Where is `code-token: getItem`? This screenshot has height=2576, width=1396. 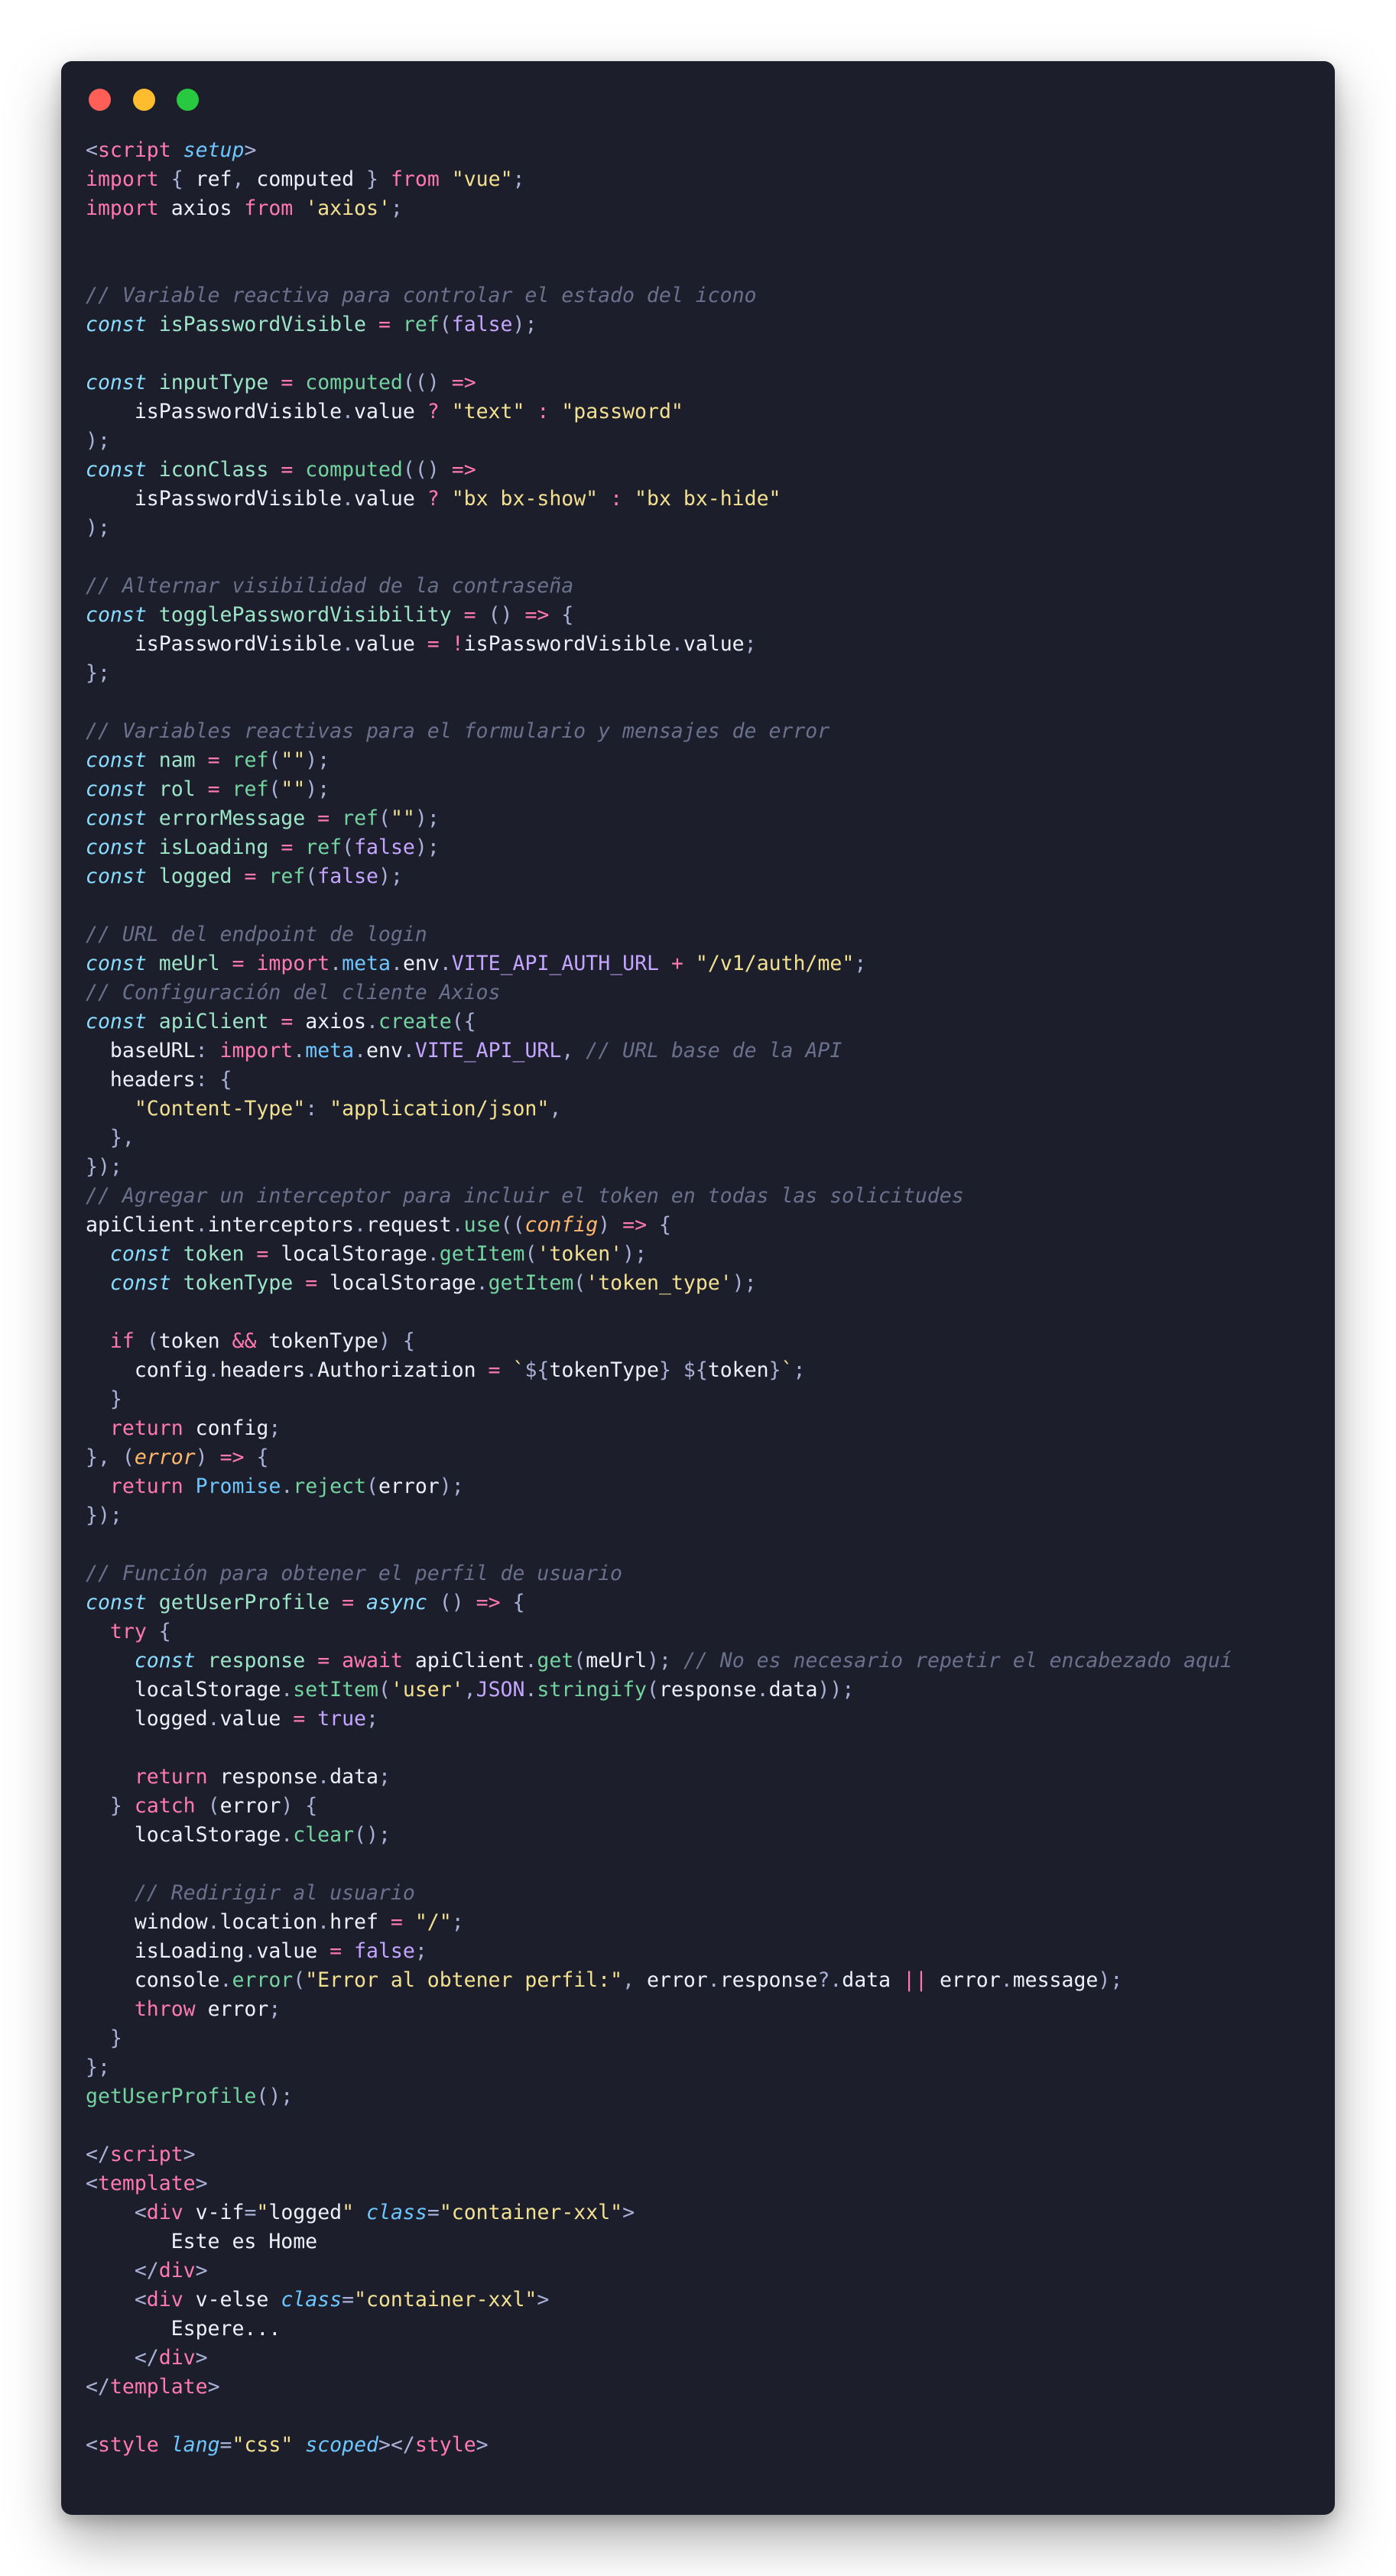
code-token: getItem is located at coordinates (531, 1283).